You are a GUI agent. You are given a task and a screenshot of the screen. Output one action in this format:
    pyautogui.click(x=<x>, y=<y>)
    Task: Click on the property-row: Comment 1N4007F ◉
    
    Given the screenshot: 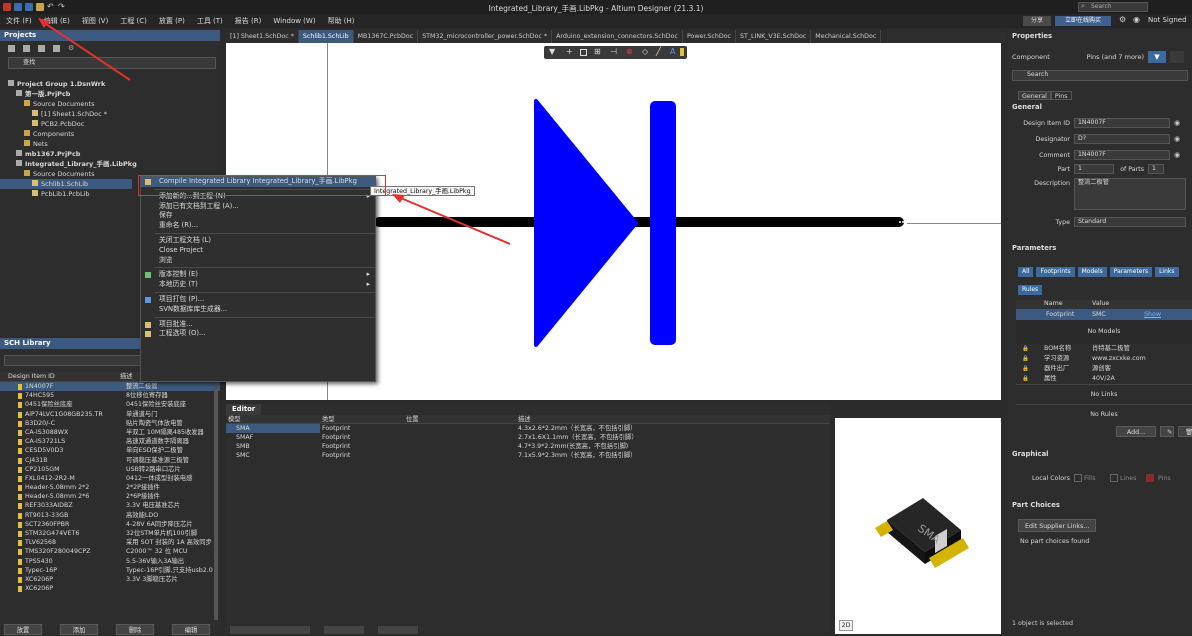 What is the action you would take?
    pyautogui.click(x=1100, y=155)
    